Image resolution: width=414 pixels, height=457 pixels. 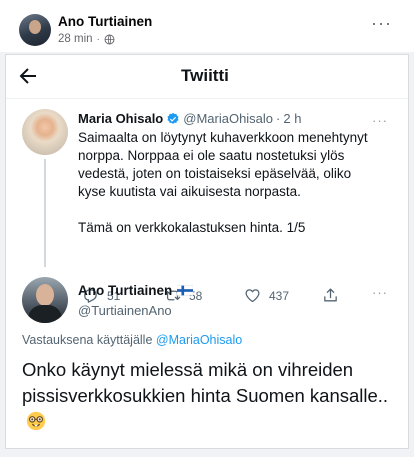 What do you see at coordinates (35, 30) in the screenshot?
I see `author-avatar` at bounding box center [35, 30].